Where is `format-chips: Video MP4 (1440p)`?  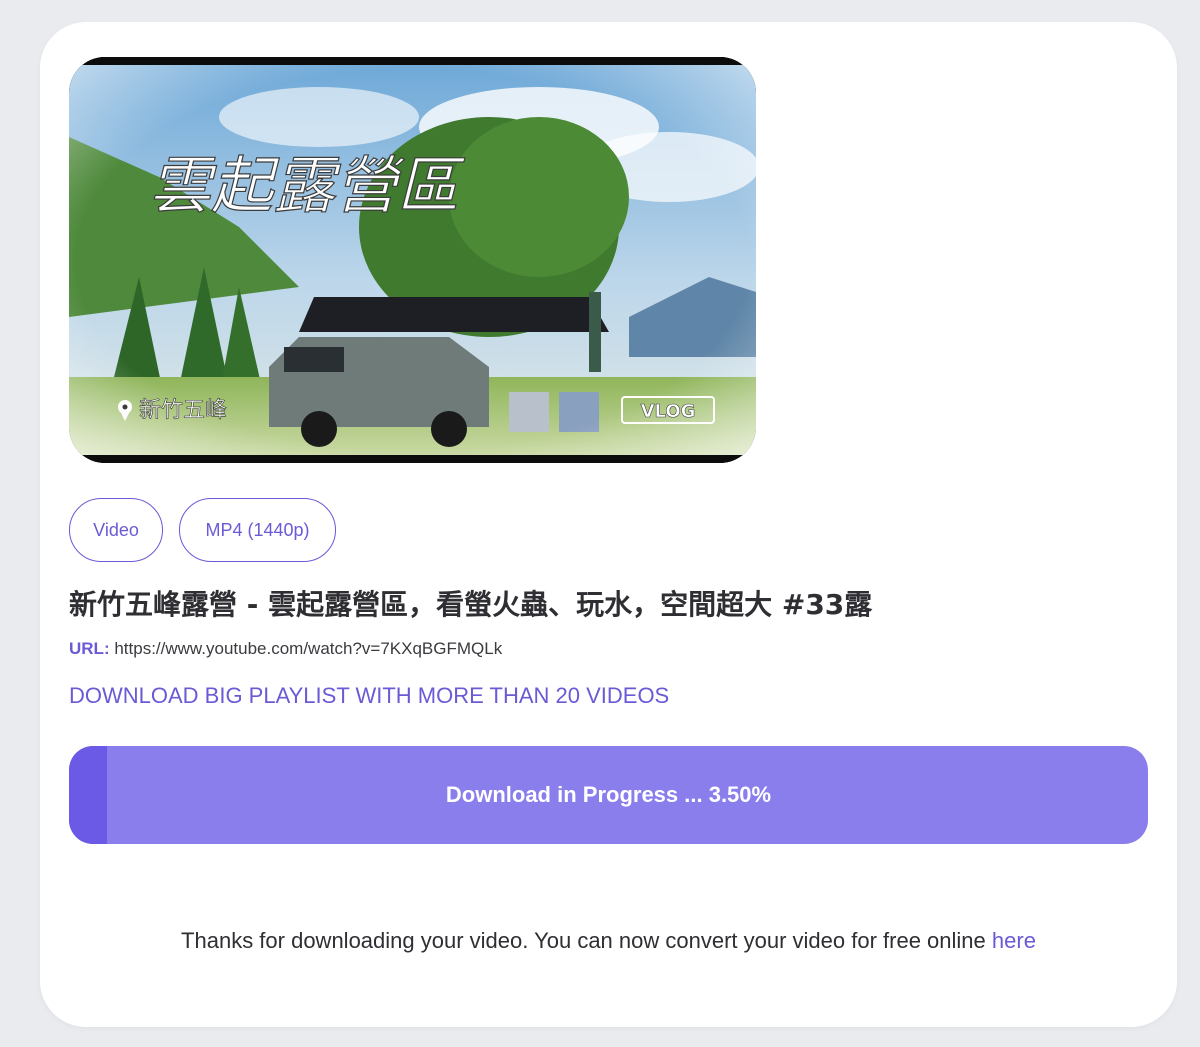
format-chips: Video MP4 (1440p) is located at coordinates (202, 530).